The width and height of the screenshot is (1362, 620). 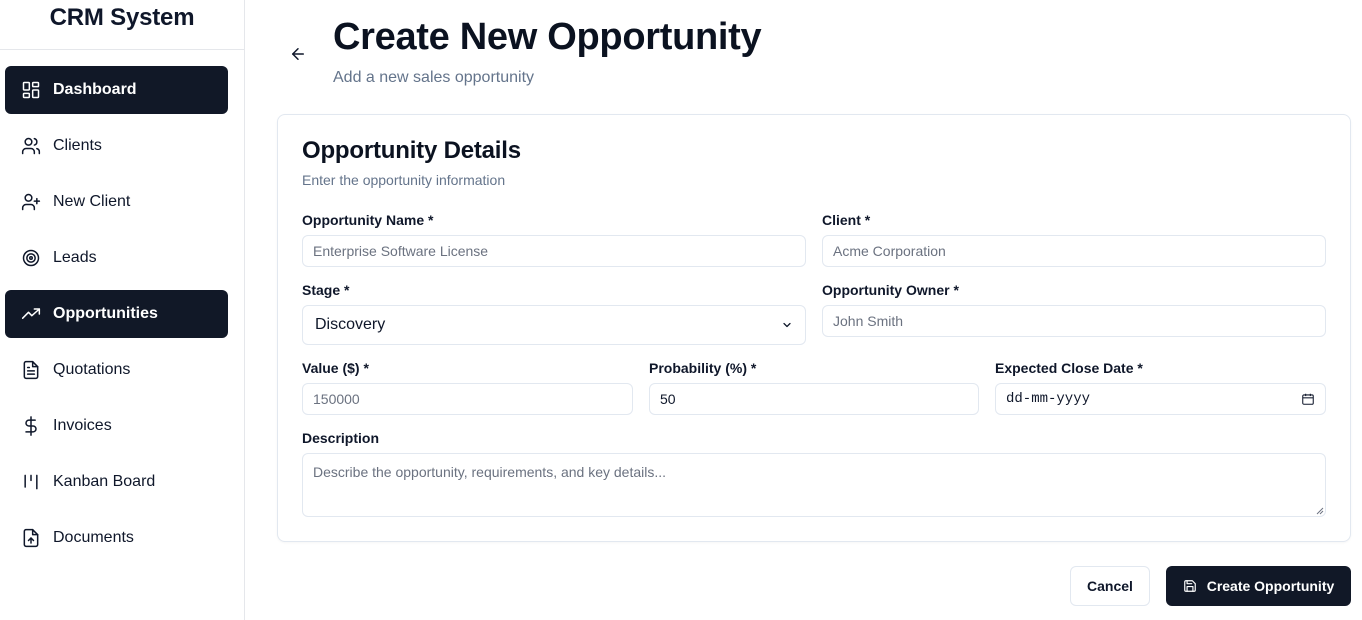 I want to click on sidebar-item-label: Clients, so click(x=77, y=145).